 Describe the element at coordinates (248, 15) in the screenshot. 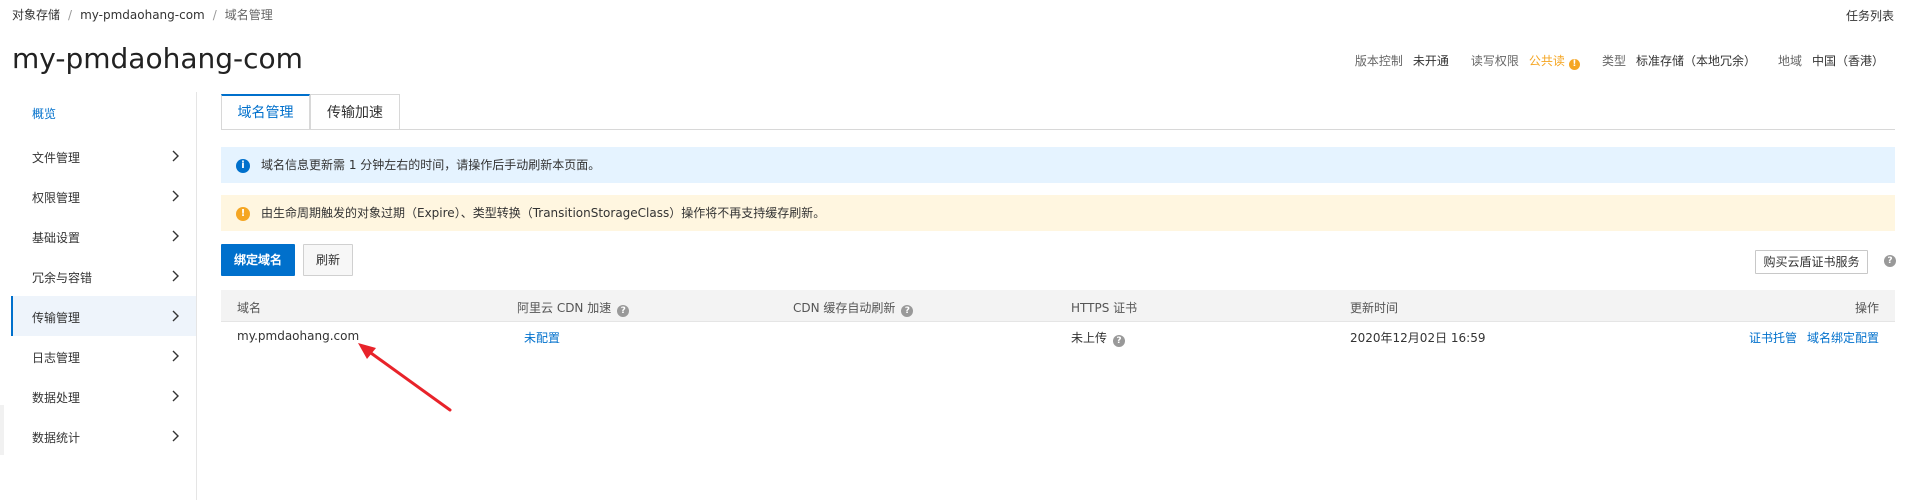

I see `breadcrumb-current: 域名管理` at that location.